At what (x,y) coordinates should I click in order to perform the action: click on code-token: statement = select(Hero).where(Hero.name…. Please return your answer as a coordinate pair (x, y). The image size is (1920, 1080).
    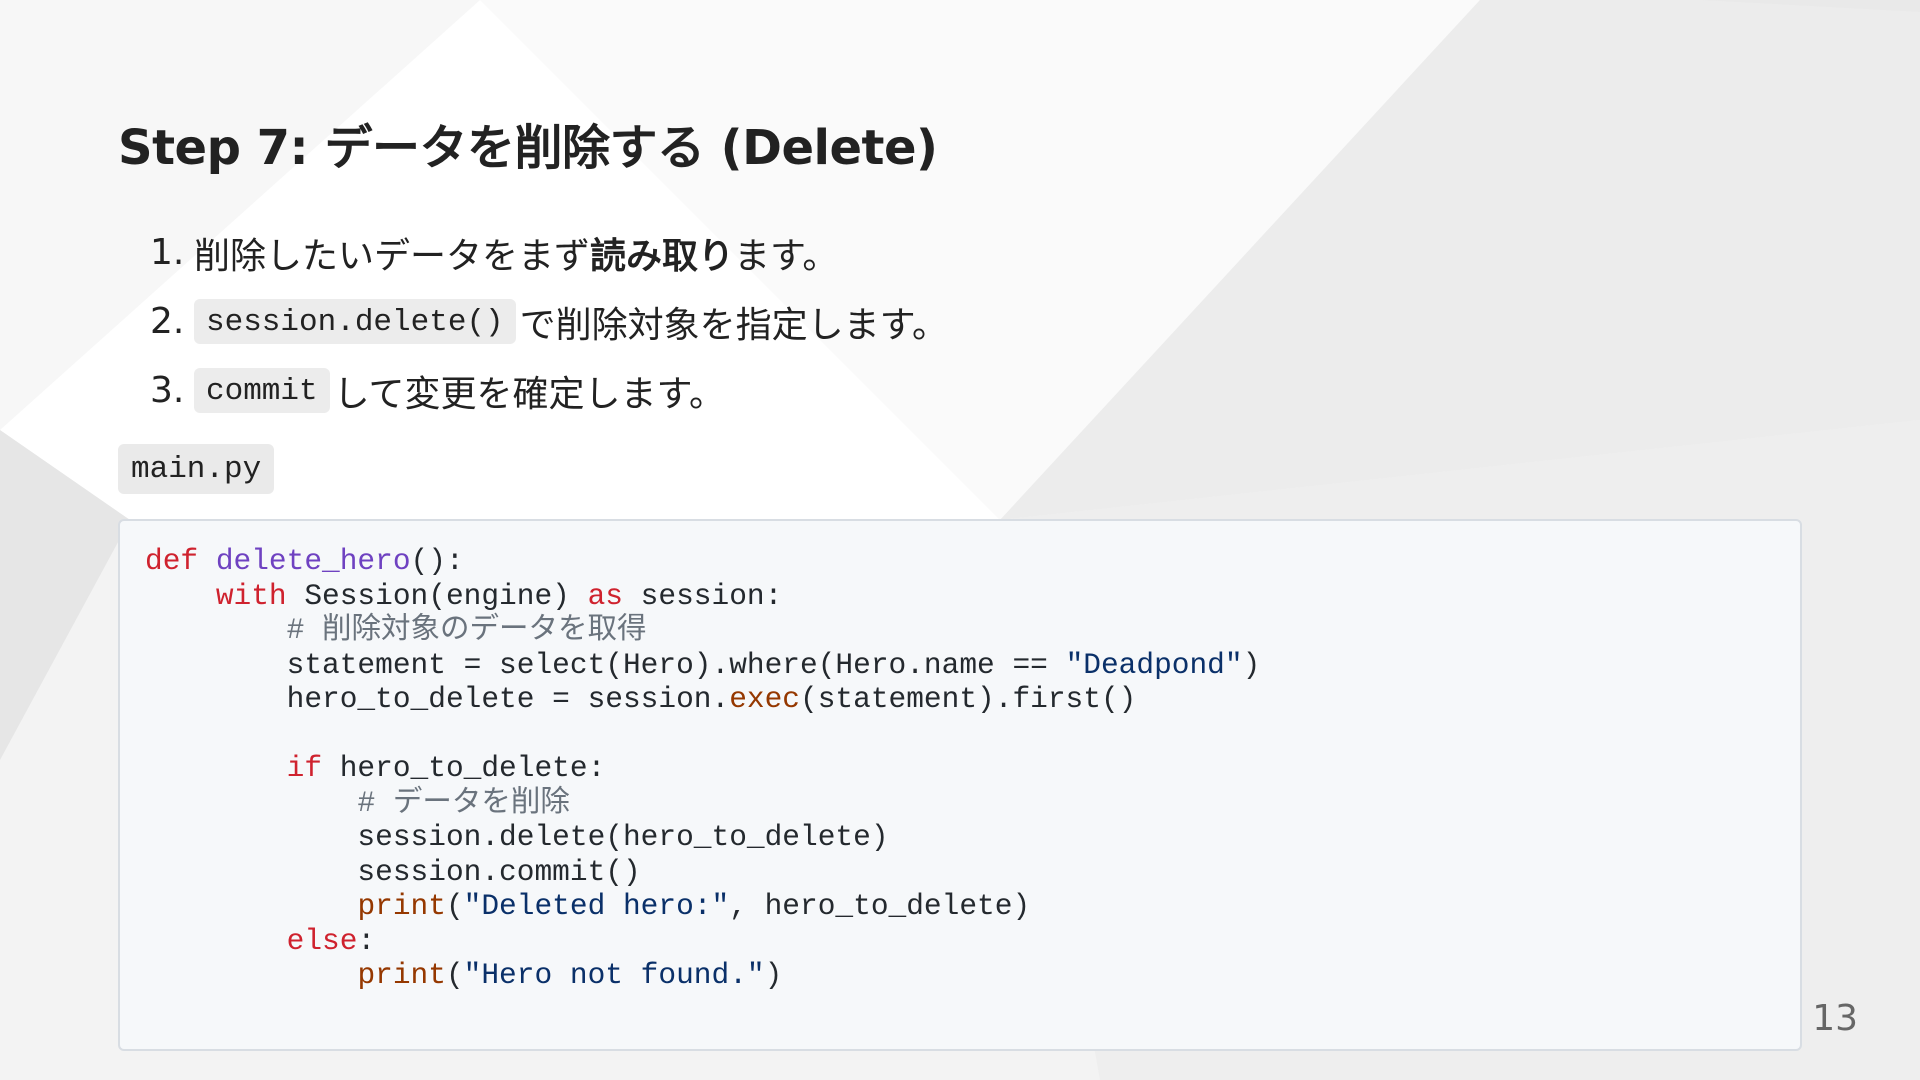
    Looking at the image, I should click on (605, 664).